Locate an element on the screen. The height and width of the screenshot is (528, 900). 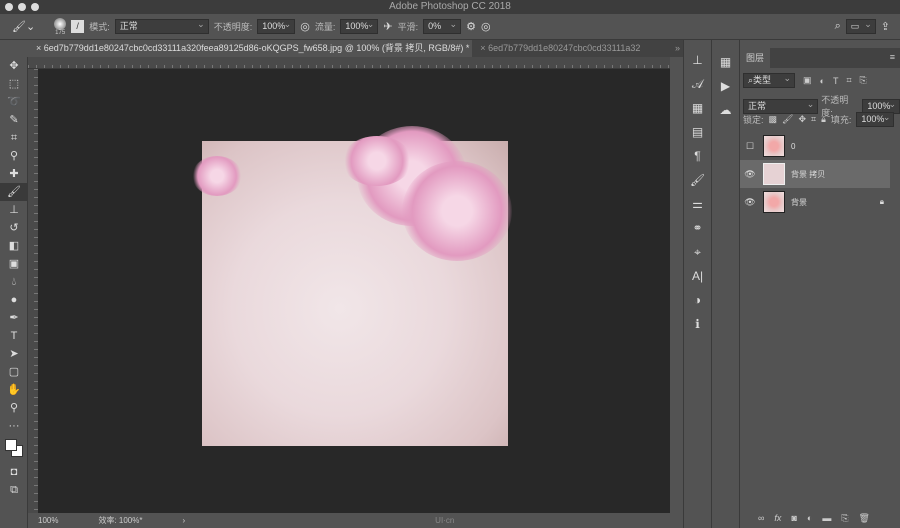
grid-icon: ▦ is located at coordinates (725, 62).